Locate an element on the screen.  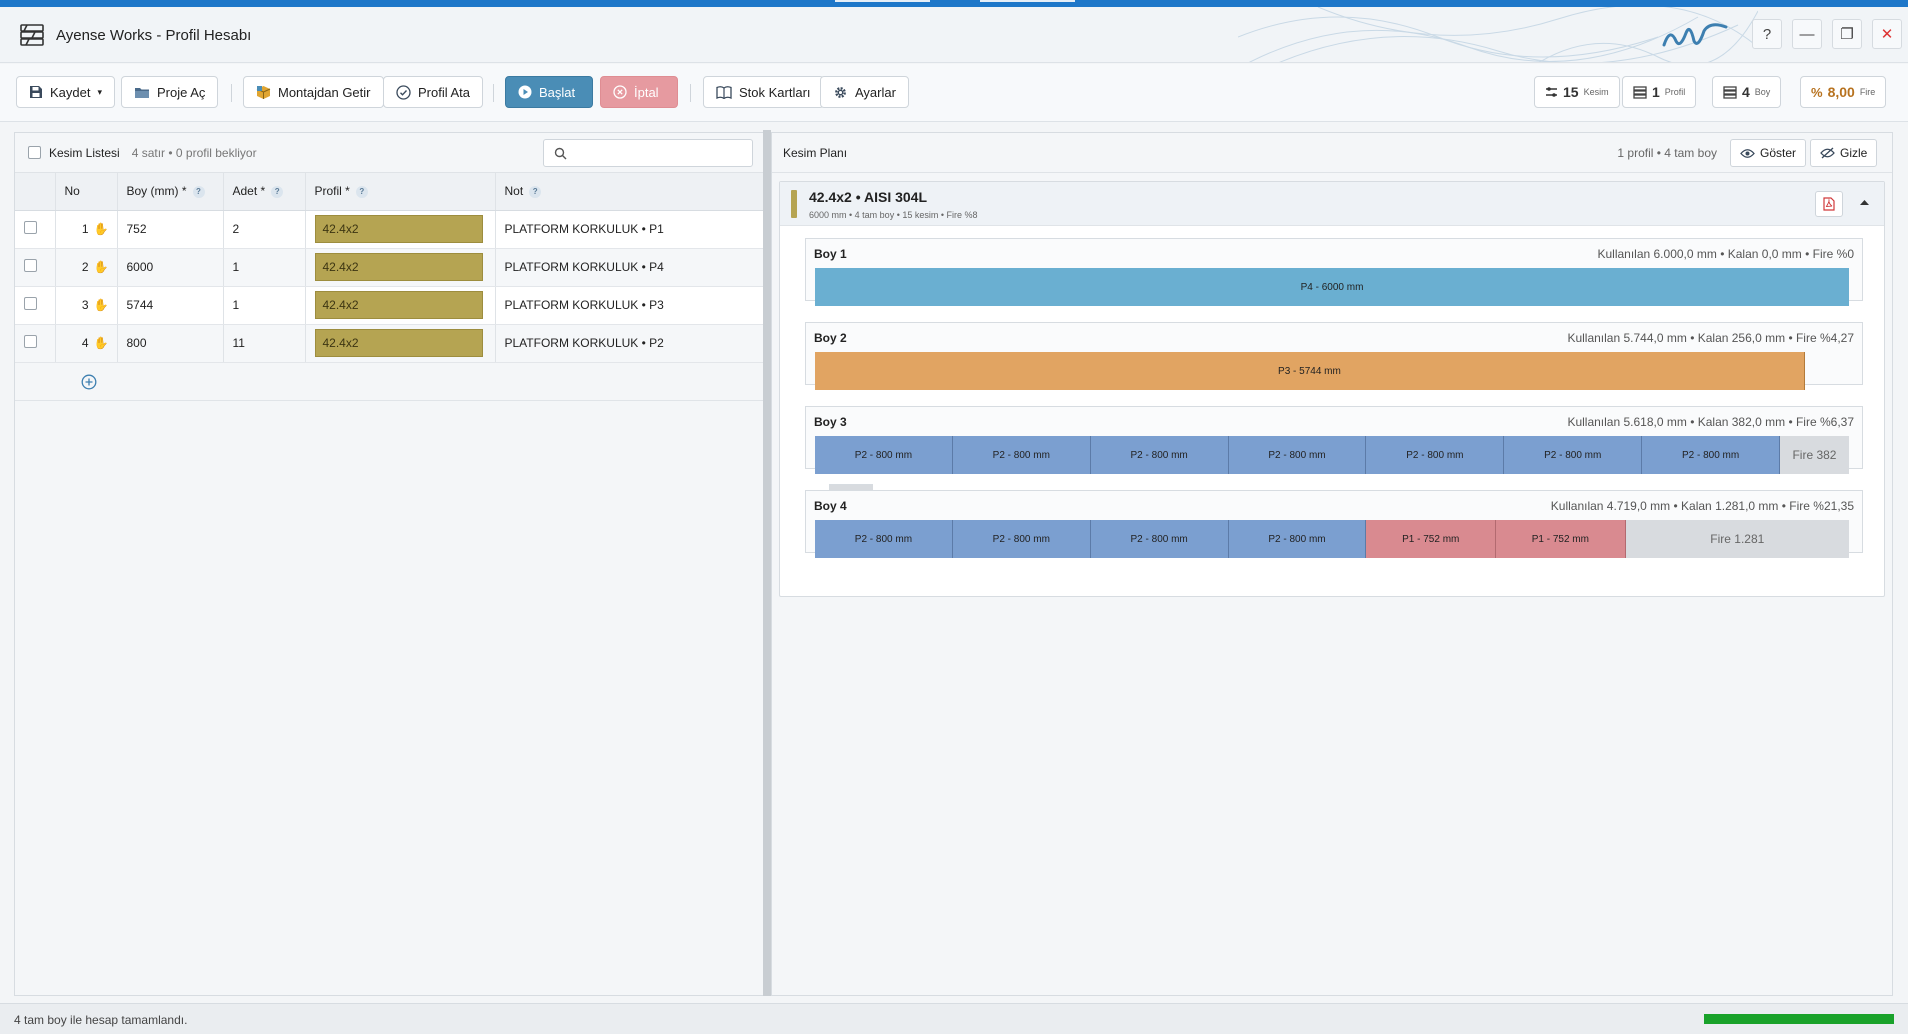
status-message: 4 tam boy ile hesap tamamlandı. is located at coordinates (101, 1020).